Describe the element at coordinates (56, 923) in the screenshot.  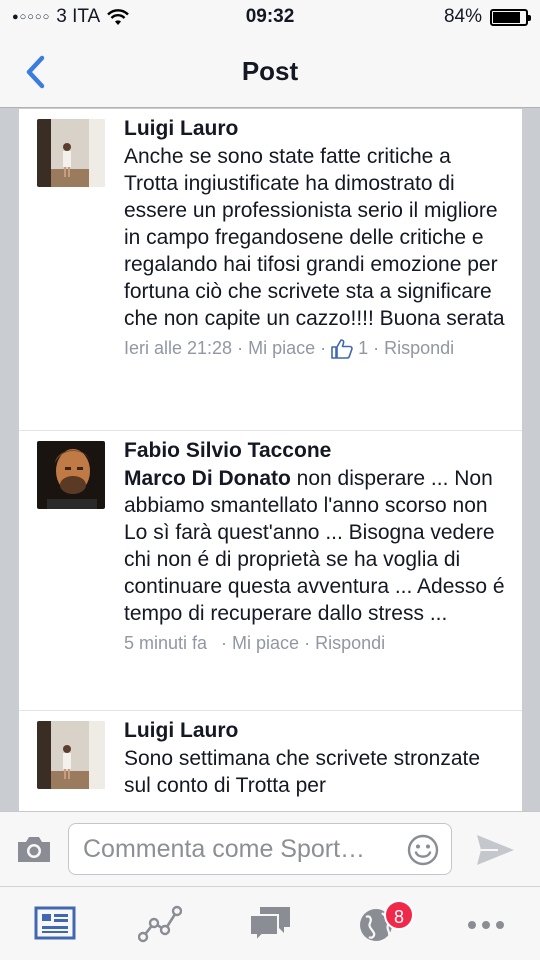
I see `news-feed-icon` at that location.